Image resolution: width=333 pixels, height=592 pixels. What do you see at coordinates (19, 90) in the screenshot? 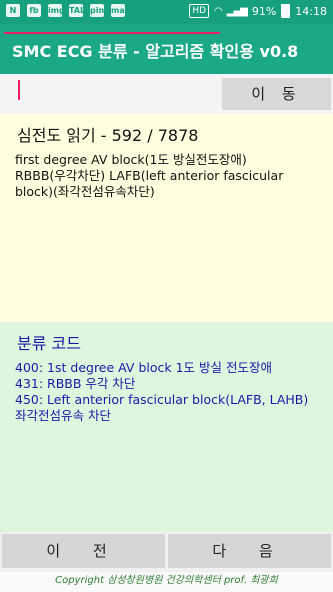
I see `text-cursor` at bounding box center [19, 90].